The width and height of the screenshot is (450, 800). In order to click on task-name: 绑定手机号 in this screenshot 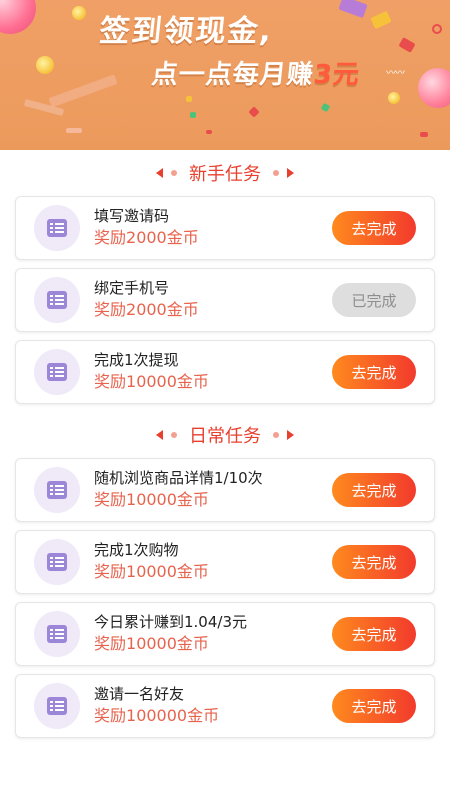, I will do `click(132, 288)`.